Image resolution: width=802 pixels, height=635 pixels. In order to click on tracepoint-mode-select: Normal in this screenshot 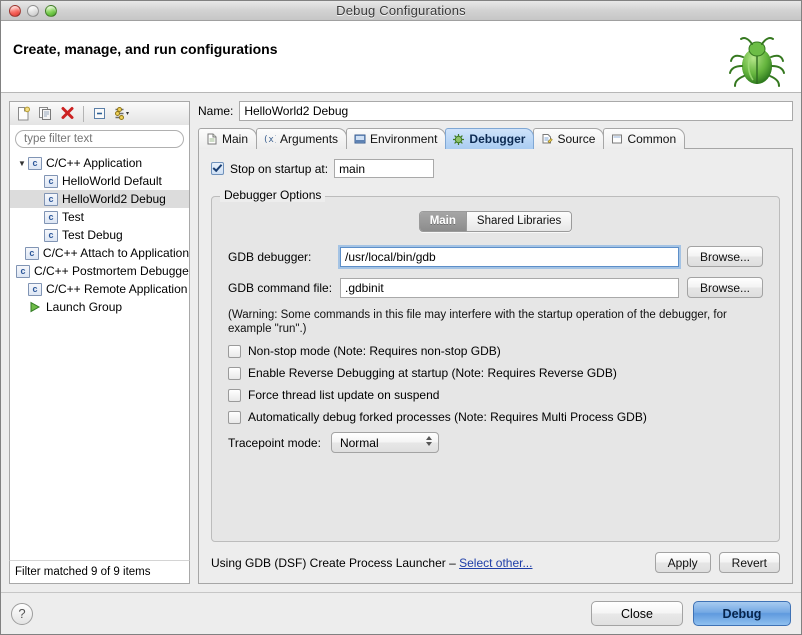, I will do `click(384, 442)`.